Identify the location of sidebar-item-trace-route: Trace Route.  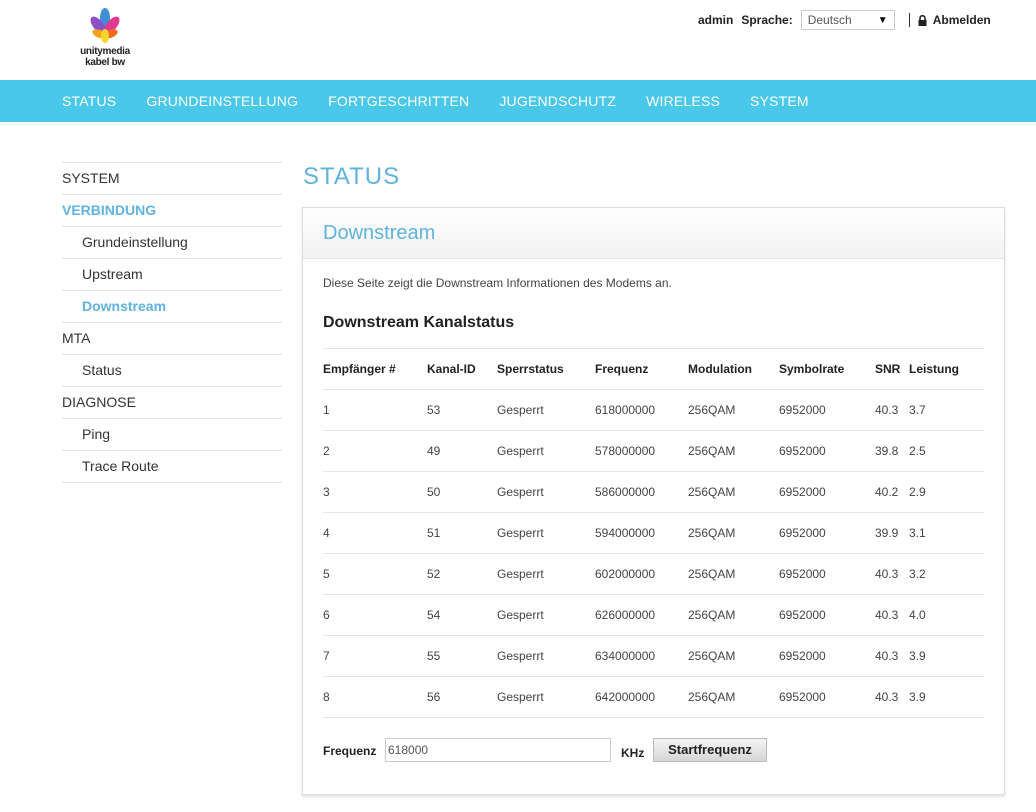
(172, 467).